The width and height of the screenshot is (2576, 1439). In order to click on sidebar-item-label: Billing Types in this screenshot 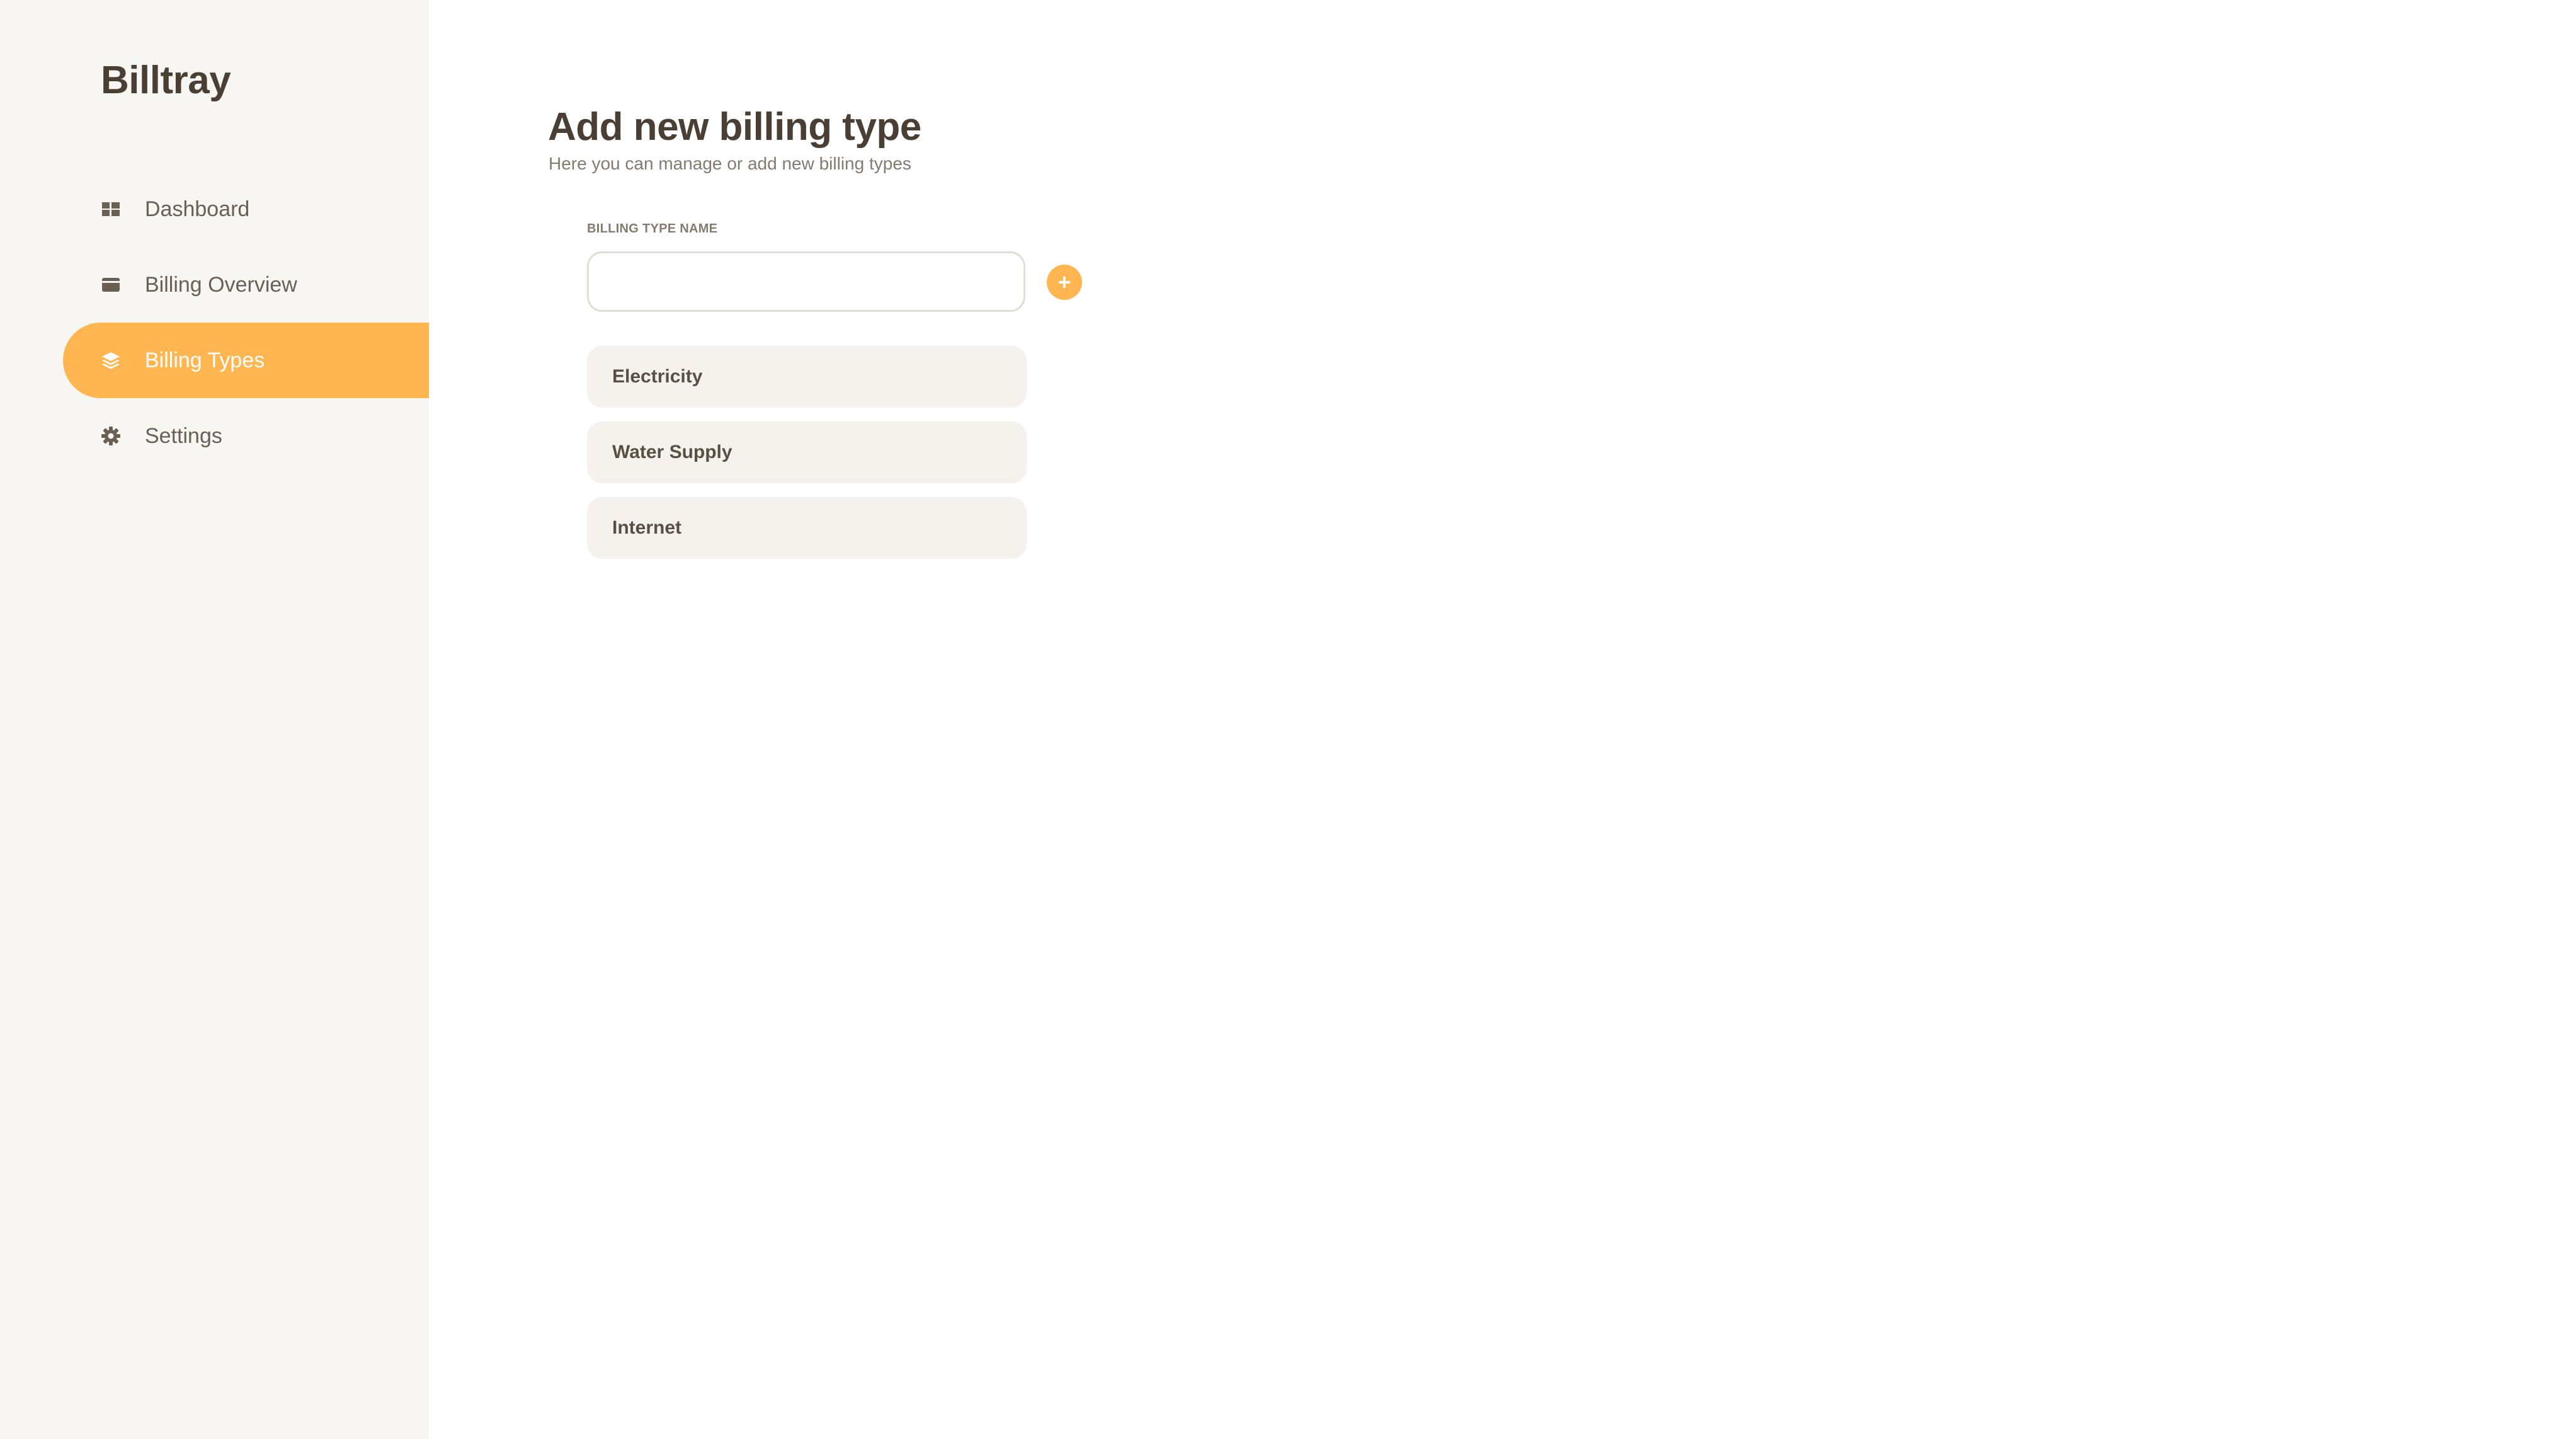, I will do `click(205, 360)`.